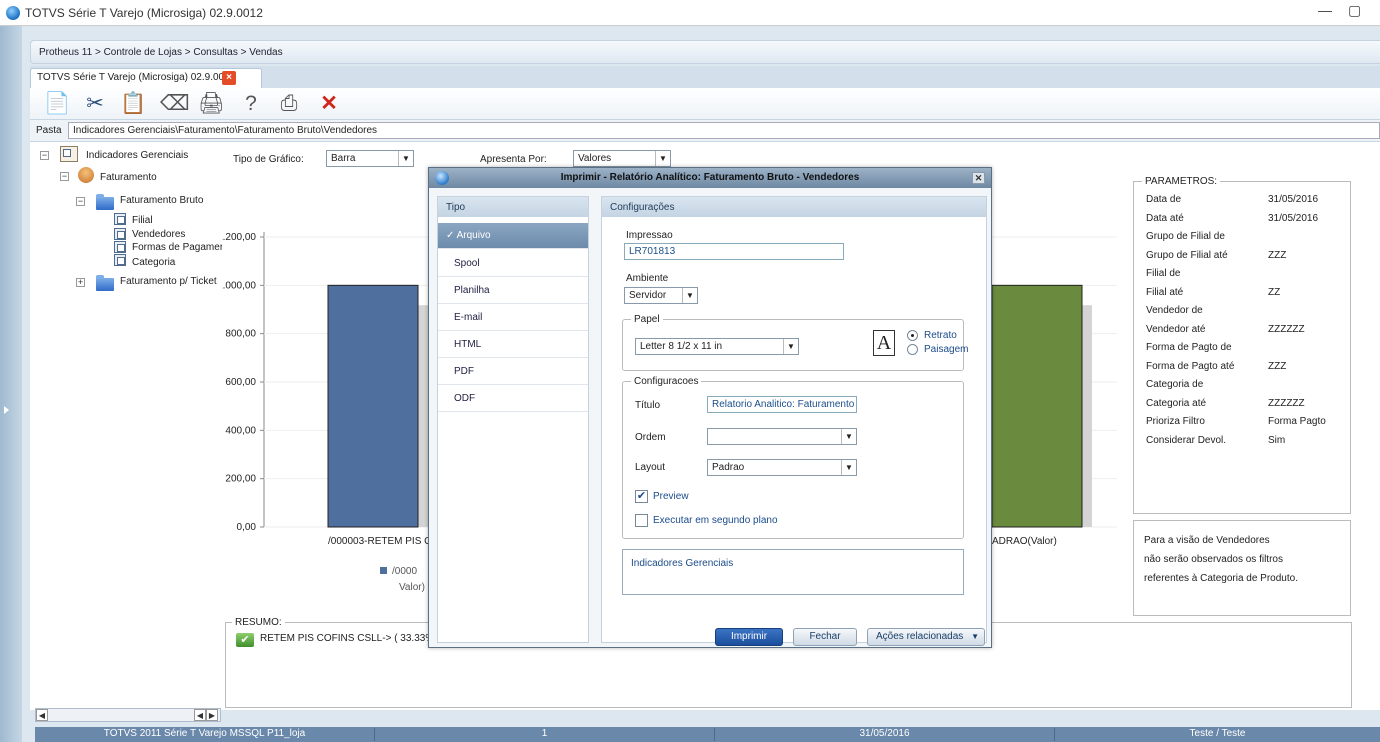 The image size is (1380, 742). I want to click on y-tick-label: 800,00, so click(240, 334).